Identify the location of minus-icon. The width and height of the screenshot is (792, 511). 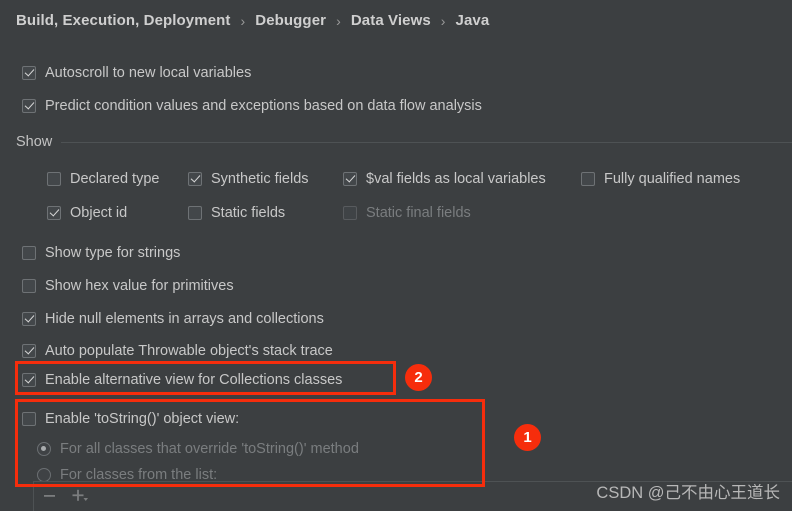
(49, 495).